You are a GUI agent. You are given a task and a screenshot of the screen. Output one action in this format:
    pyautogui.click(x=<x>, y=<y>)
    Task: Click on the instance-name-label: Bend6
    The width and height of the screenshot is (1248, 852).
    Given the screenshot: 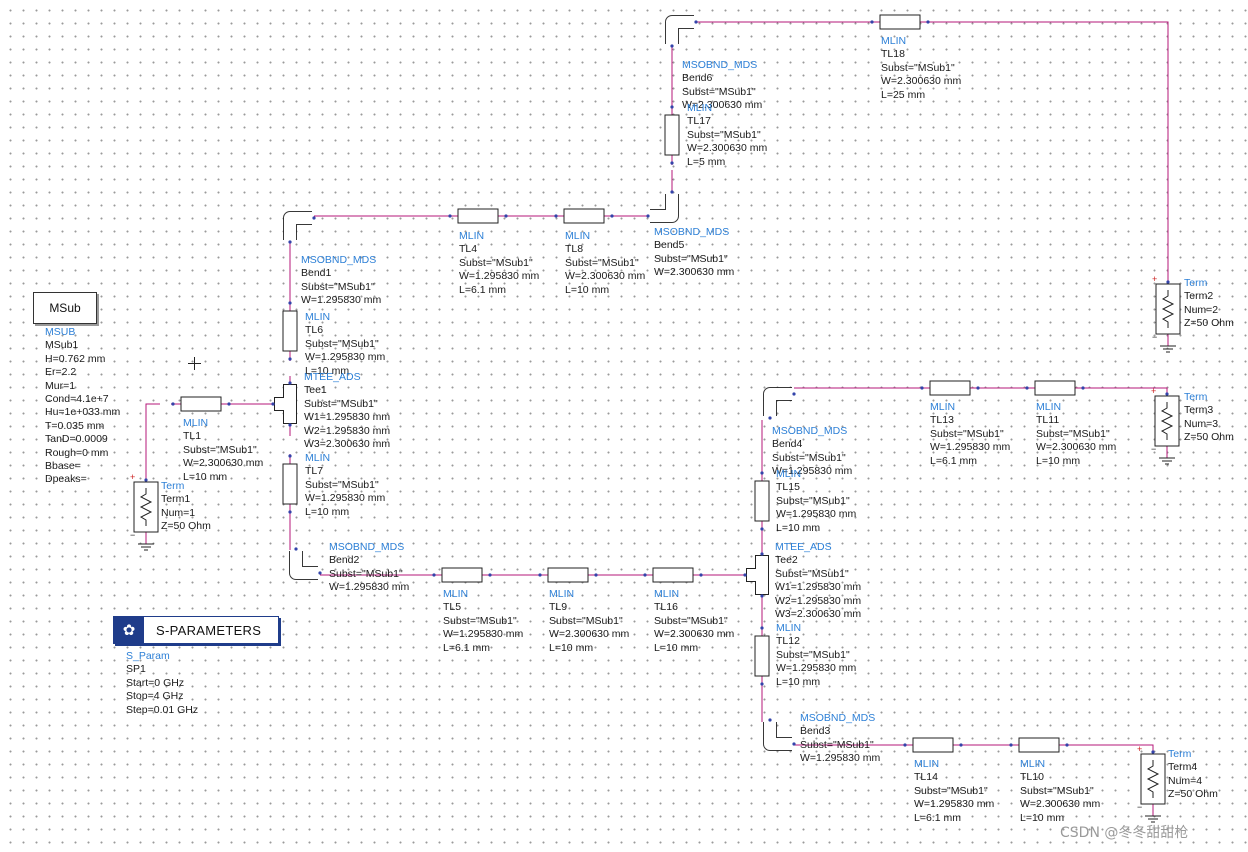 What is the action you would take?
    pyautogui.click(x=697, y=78)
    